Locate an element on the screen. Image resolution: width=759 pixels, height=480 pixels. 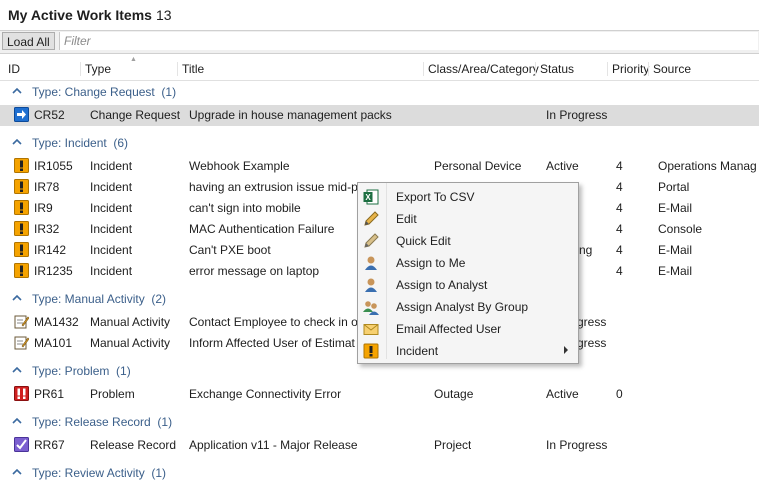
cell-category: Outage is located at coordinates (454, 394).